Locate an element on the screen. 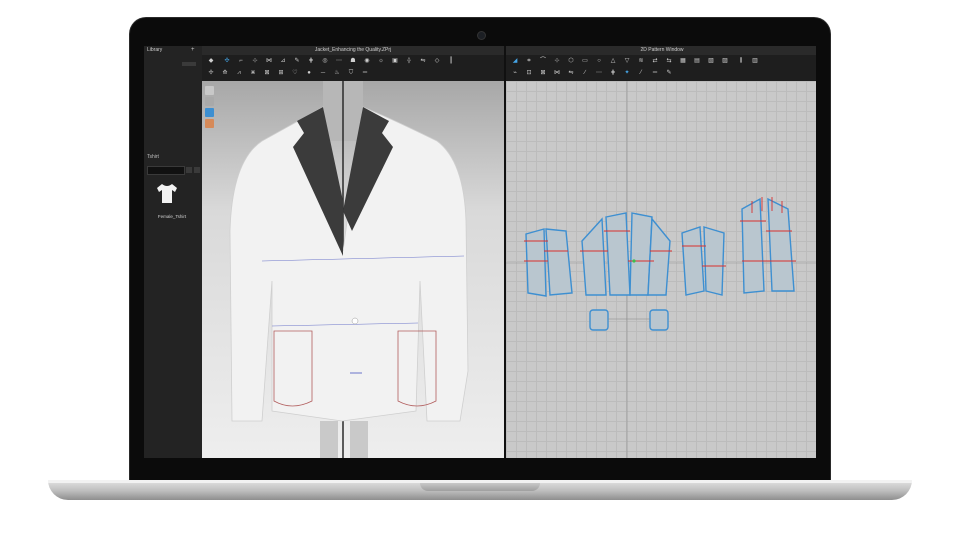  2d-window-title: 2D Pattern Window is located at coordinates (661, 50).